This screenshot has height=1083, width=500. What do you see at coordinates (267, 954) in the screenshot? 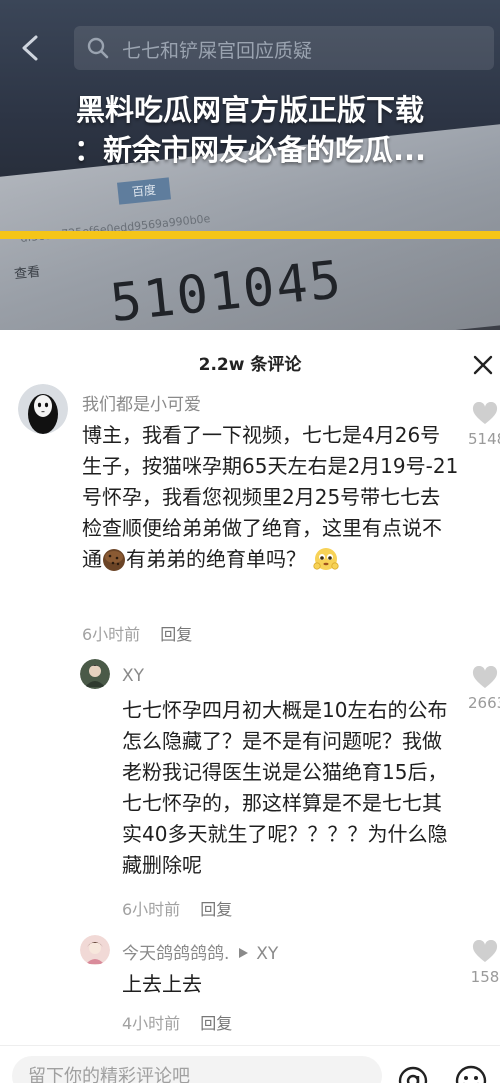
I see `reply-target: XY` at bounding box center [267, 954].